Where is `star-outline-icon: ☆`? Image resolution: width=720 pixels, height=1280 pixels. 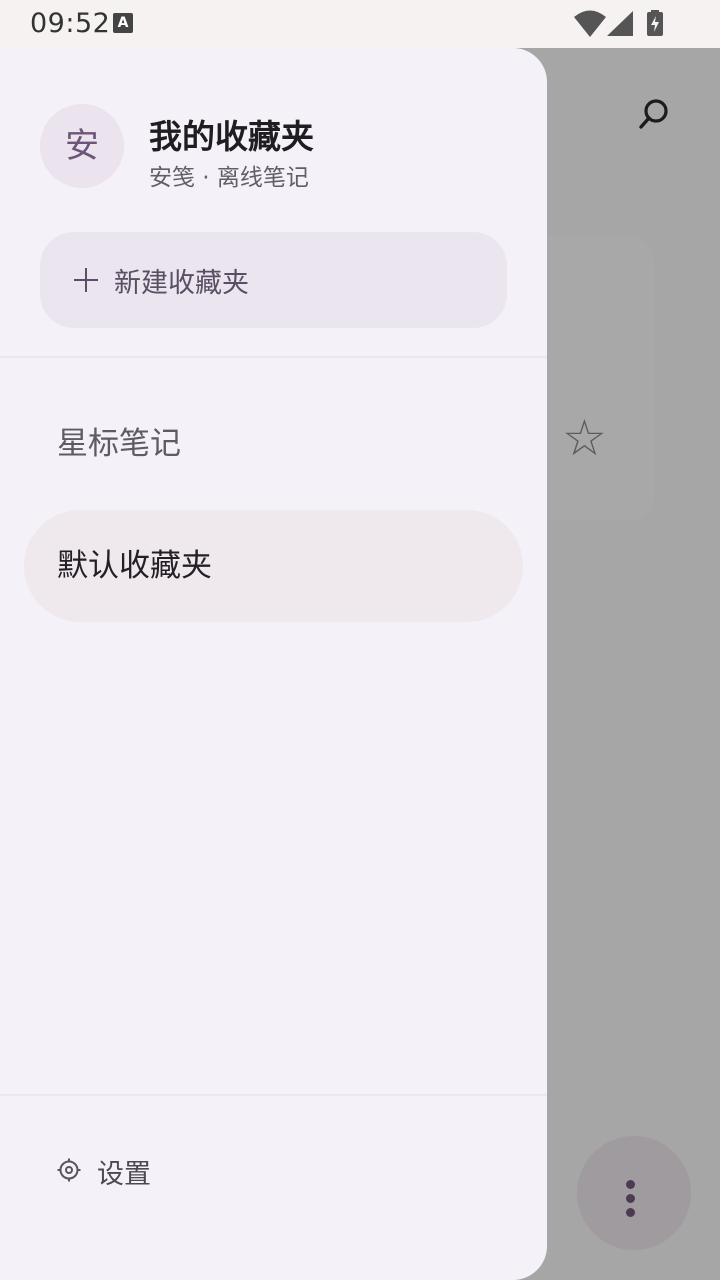 star-outline-icon: ☆ is located at coordinates (584, 438).